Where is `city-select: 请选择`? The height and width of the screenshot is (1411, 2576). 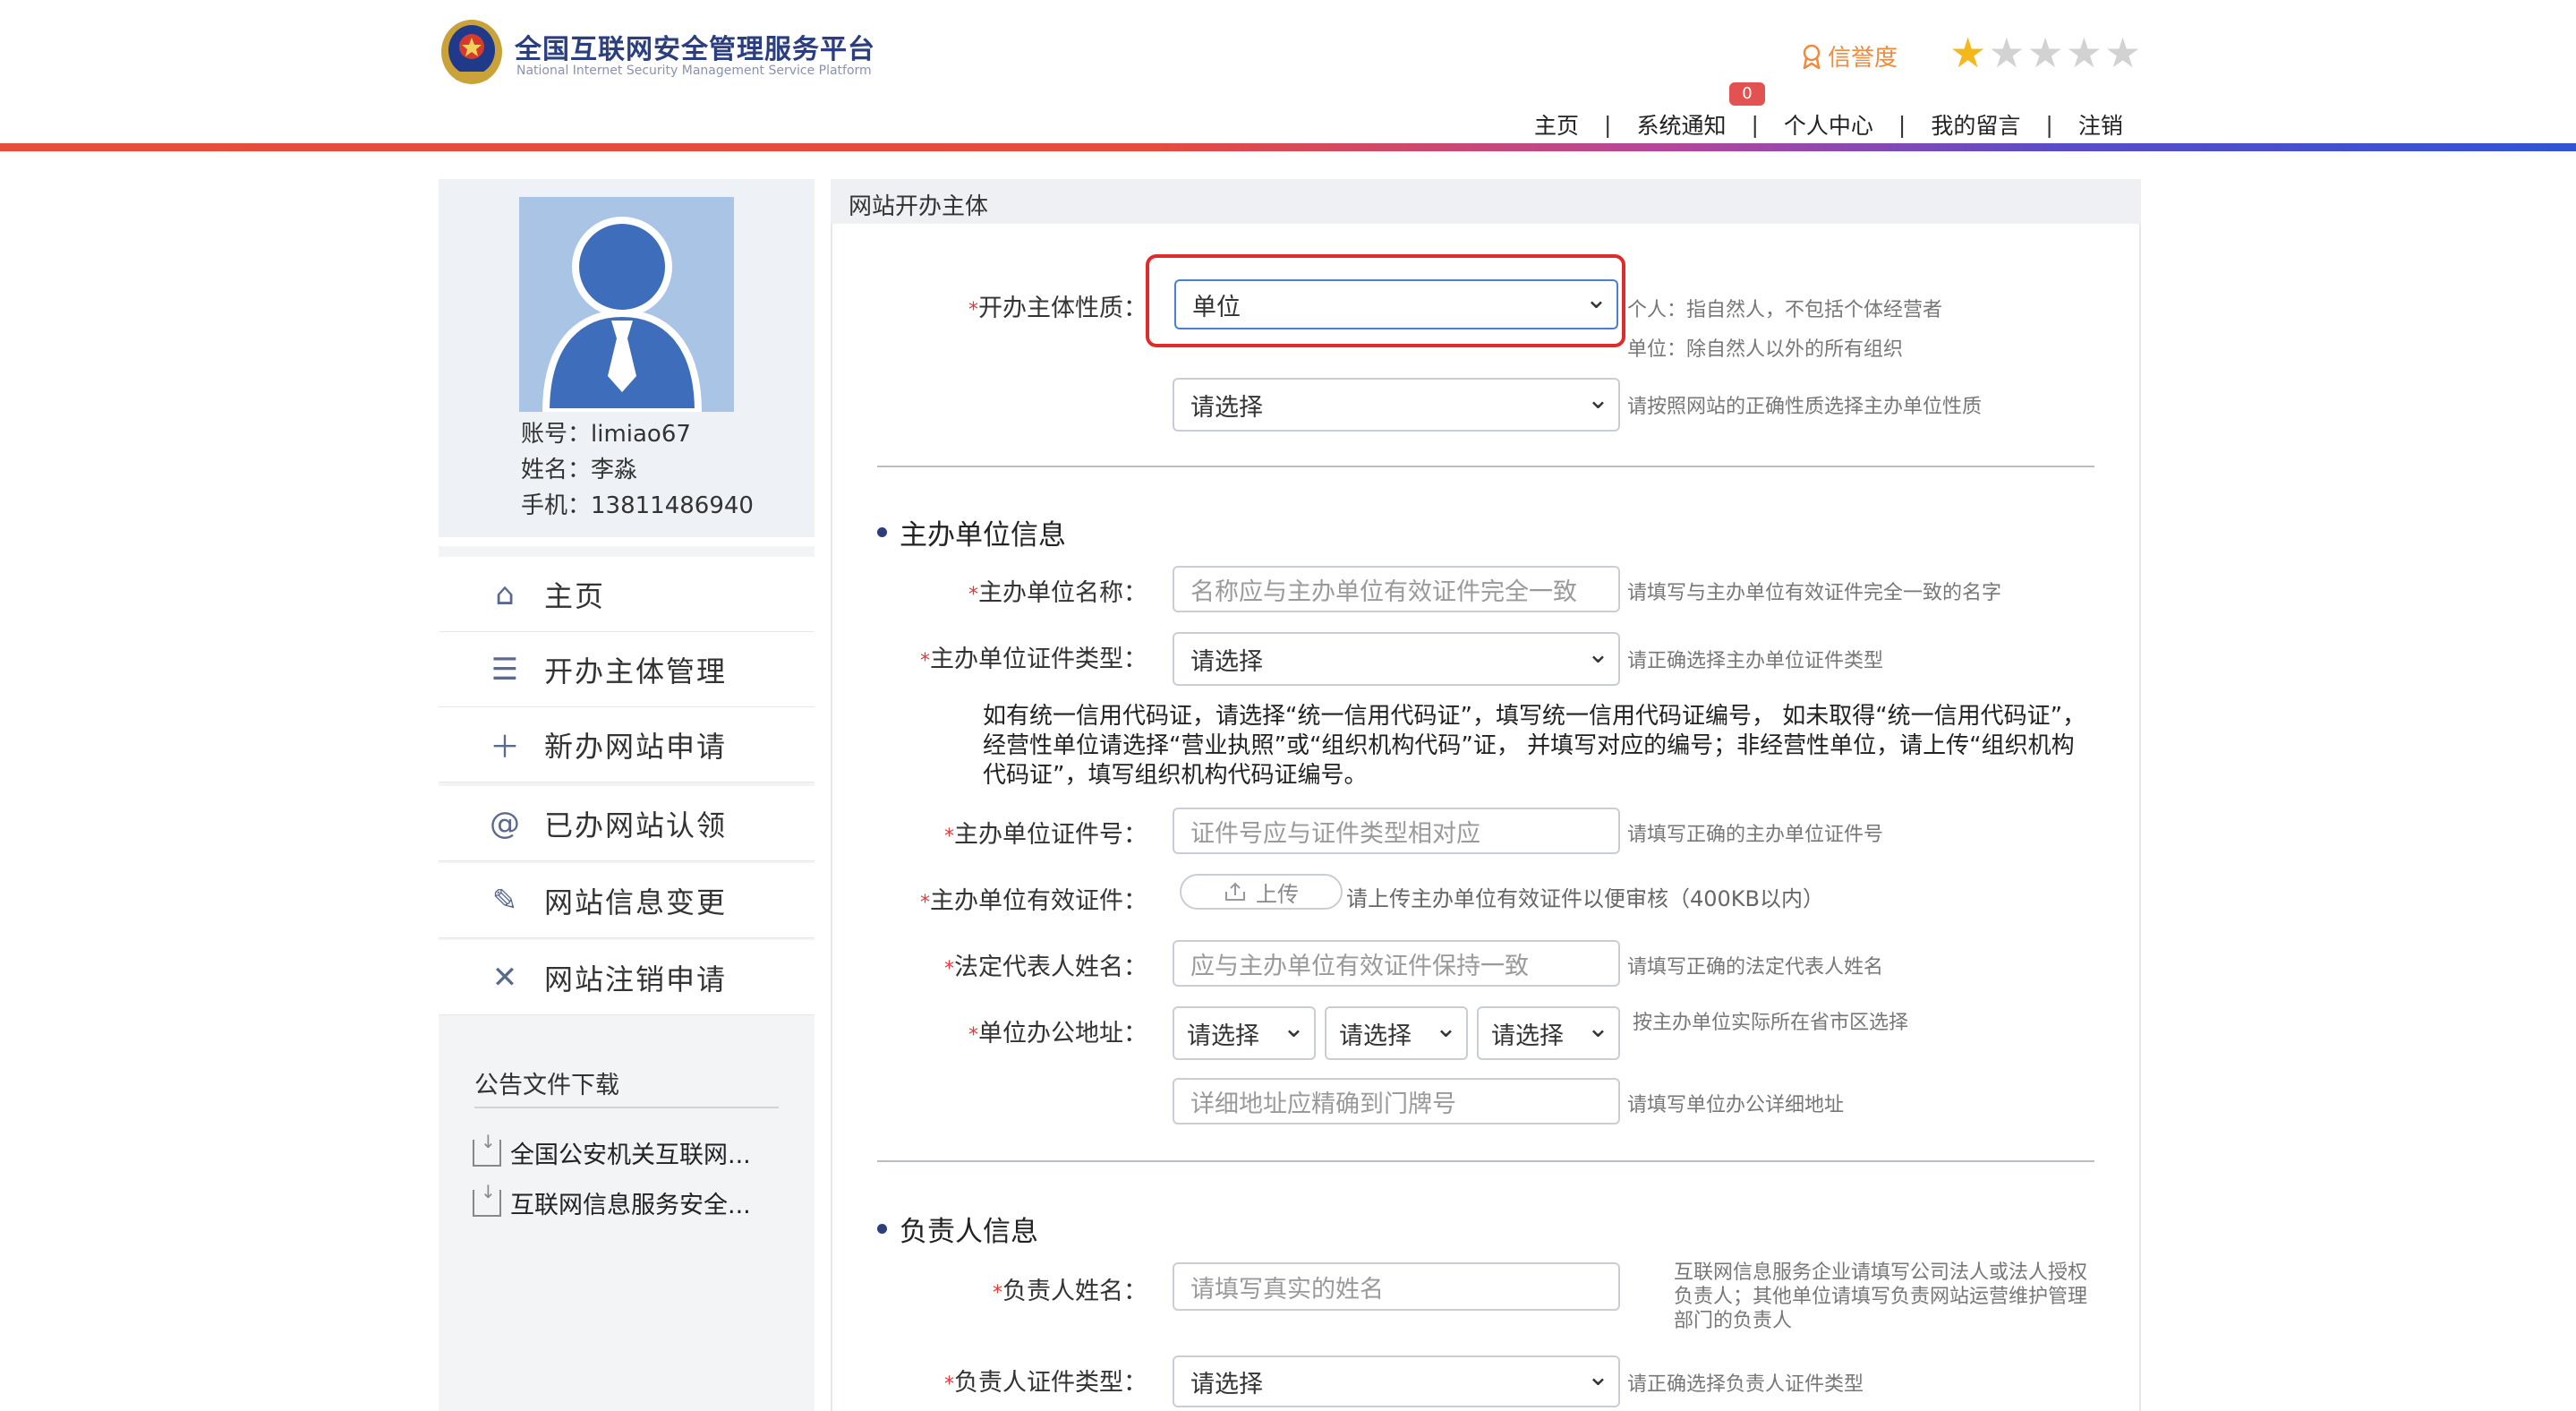 city-select: 请选择 is located at coordinates (1396, 1033).